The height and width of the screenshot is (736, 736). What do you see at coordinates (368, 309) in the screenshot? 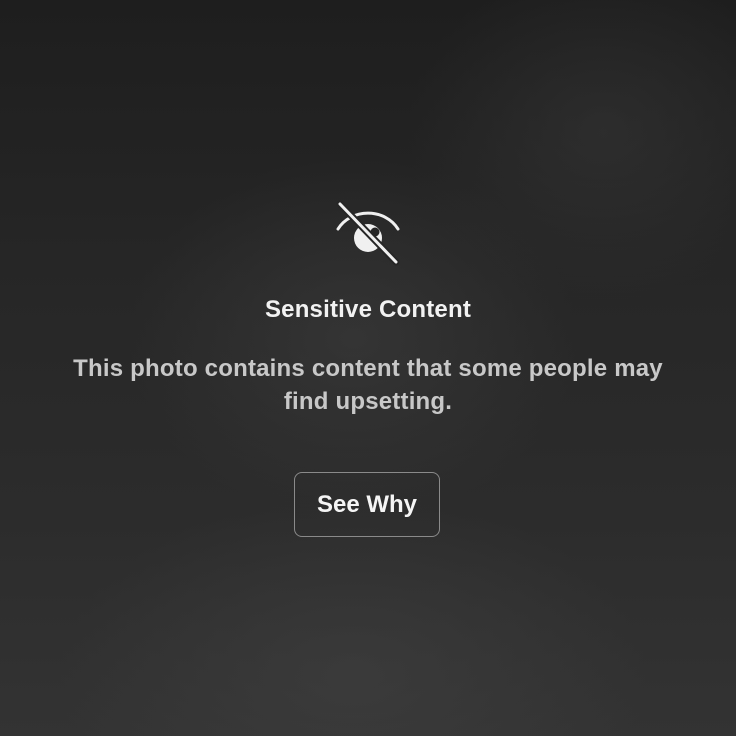
I see `overlay-title: Sensitive Content` at bounding box center [368, 309].